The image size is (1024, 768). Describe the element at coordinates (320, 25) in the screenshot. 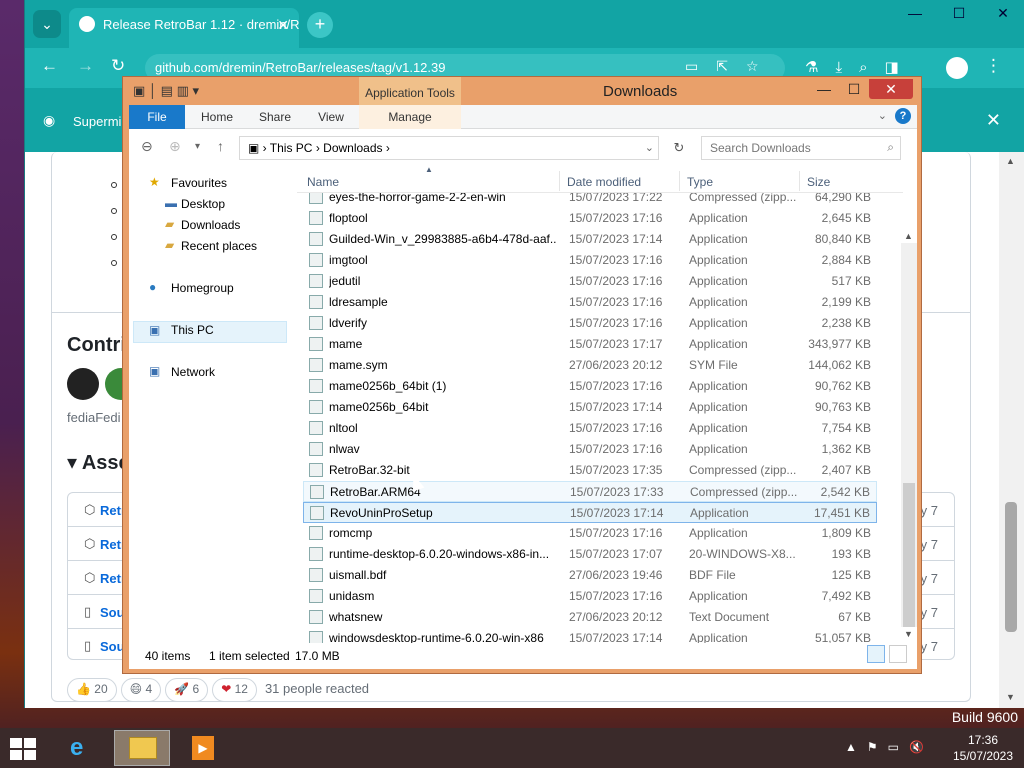

I see `new-tab-button: +` at that location.